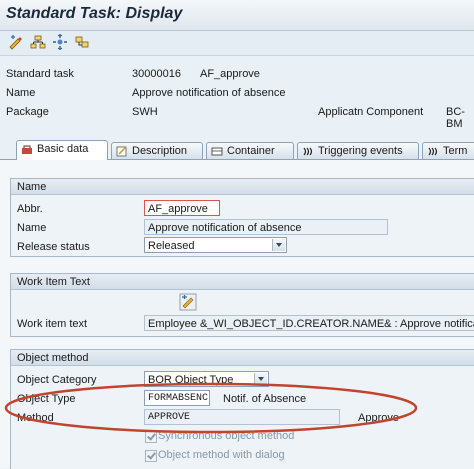 This screenshot has width=474, height=469. I want to click on group-title: Object method, so click(242, 358).